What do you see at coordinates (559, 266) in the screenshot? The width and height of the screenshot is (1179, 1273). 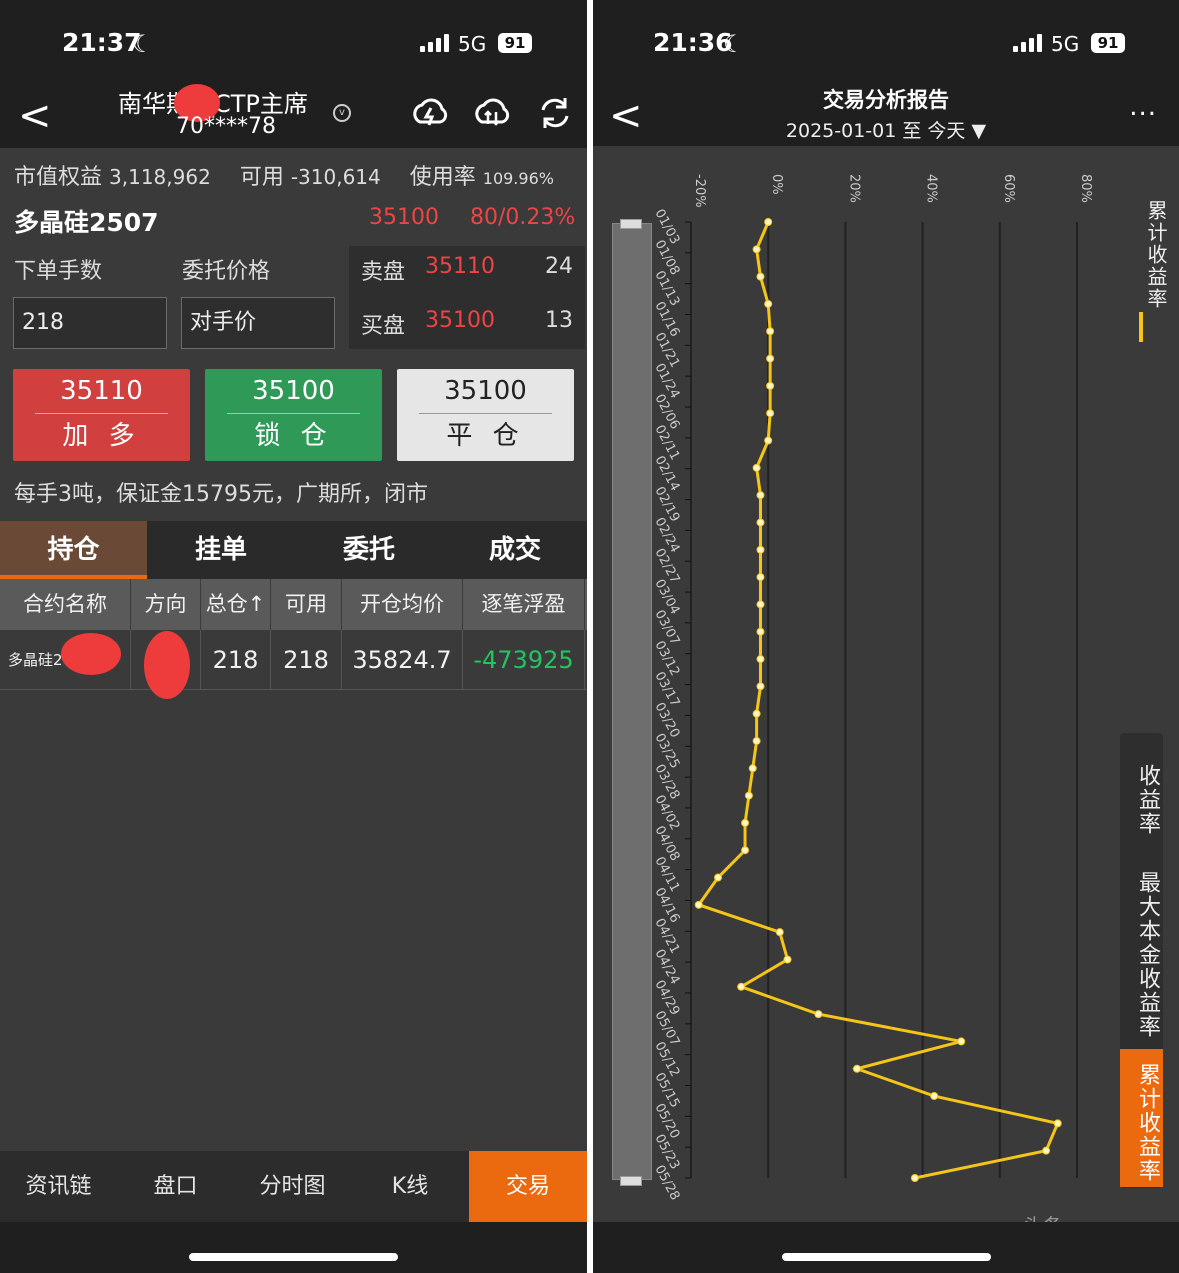 I see `ask-volume: 24` at bounding box center [559, 266].